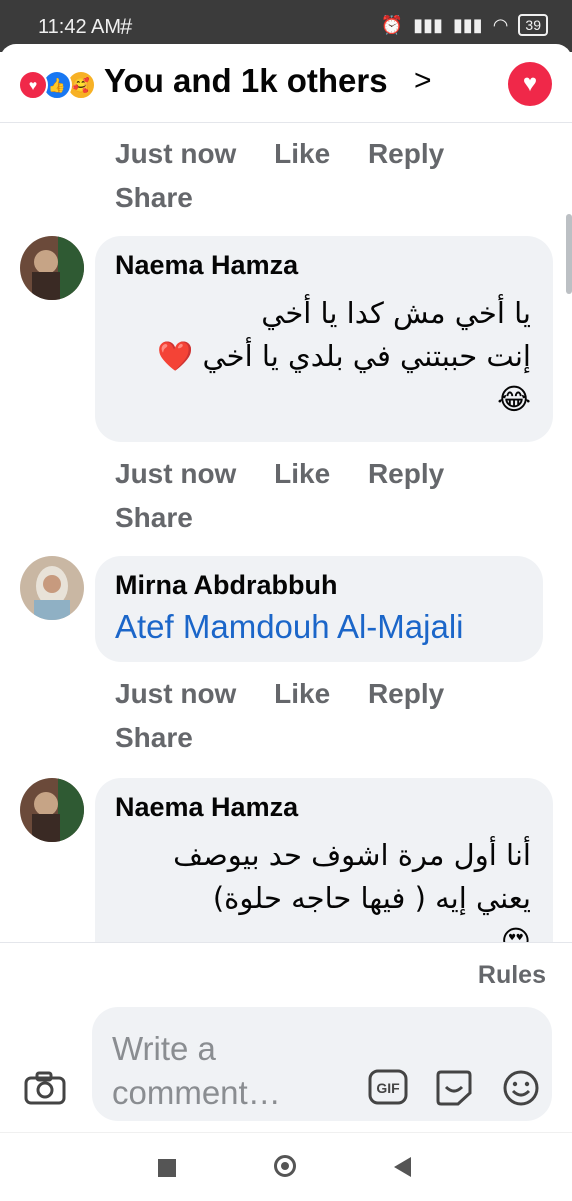 The height and width of the screenshot is (1201, 572). I want to click on status-icons: ⏰ ▮▮▮ ▮▮▮ ◠ 39, so click(464, 25).